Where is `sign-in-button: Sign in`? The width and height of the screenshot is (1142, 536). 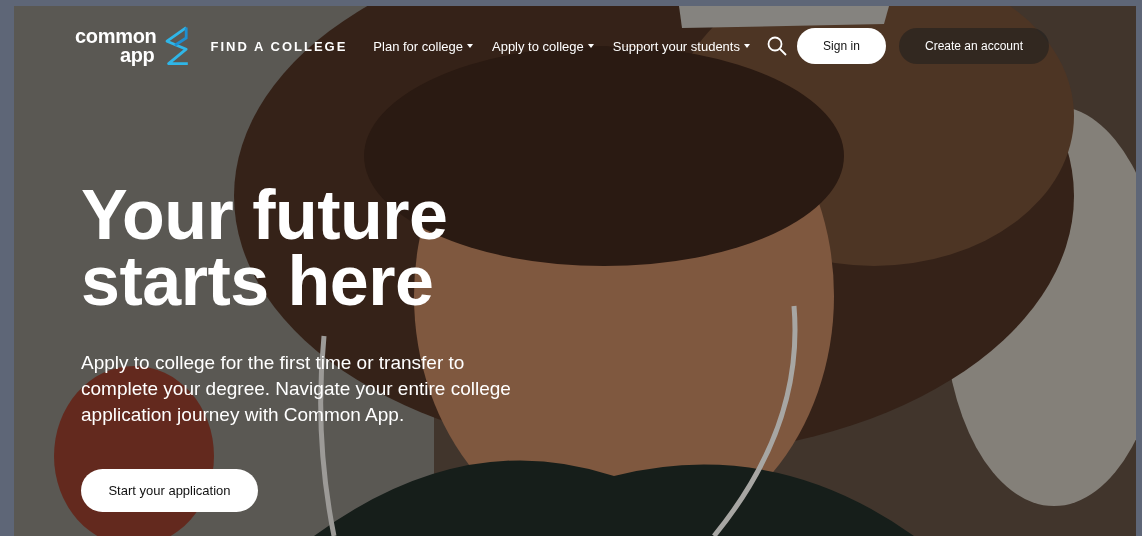 sign-in-button: Sign in is located at coordinates (841, 46).